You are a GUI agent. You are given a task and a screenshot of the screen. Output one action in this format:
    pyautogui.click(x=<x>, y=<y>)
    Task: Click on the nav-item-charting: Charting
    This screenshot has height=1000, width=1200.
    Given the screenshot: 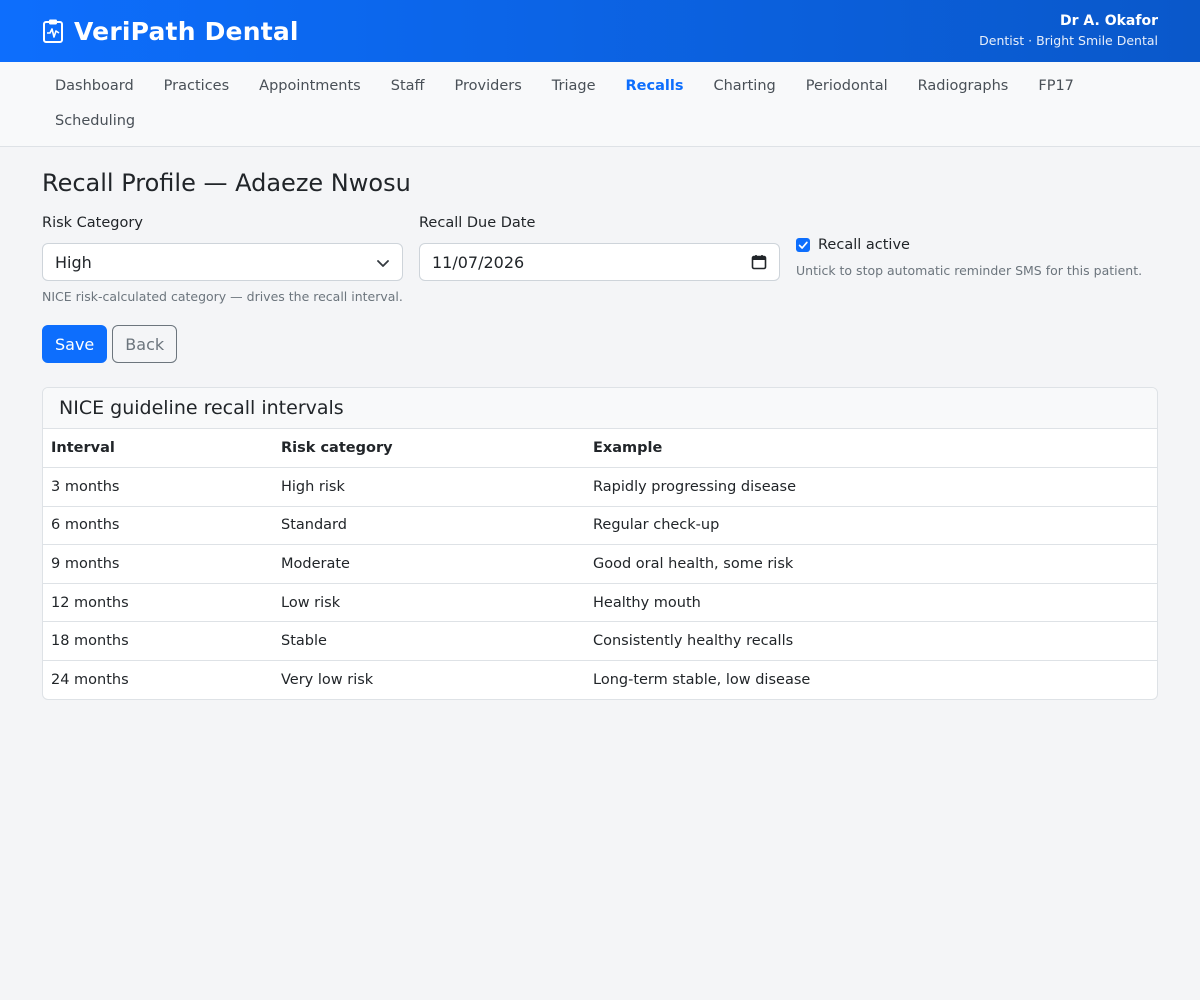 What is the action you would take?
    pyautogui.click(x=744, y=87)
    